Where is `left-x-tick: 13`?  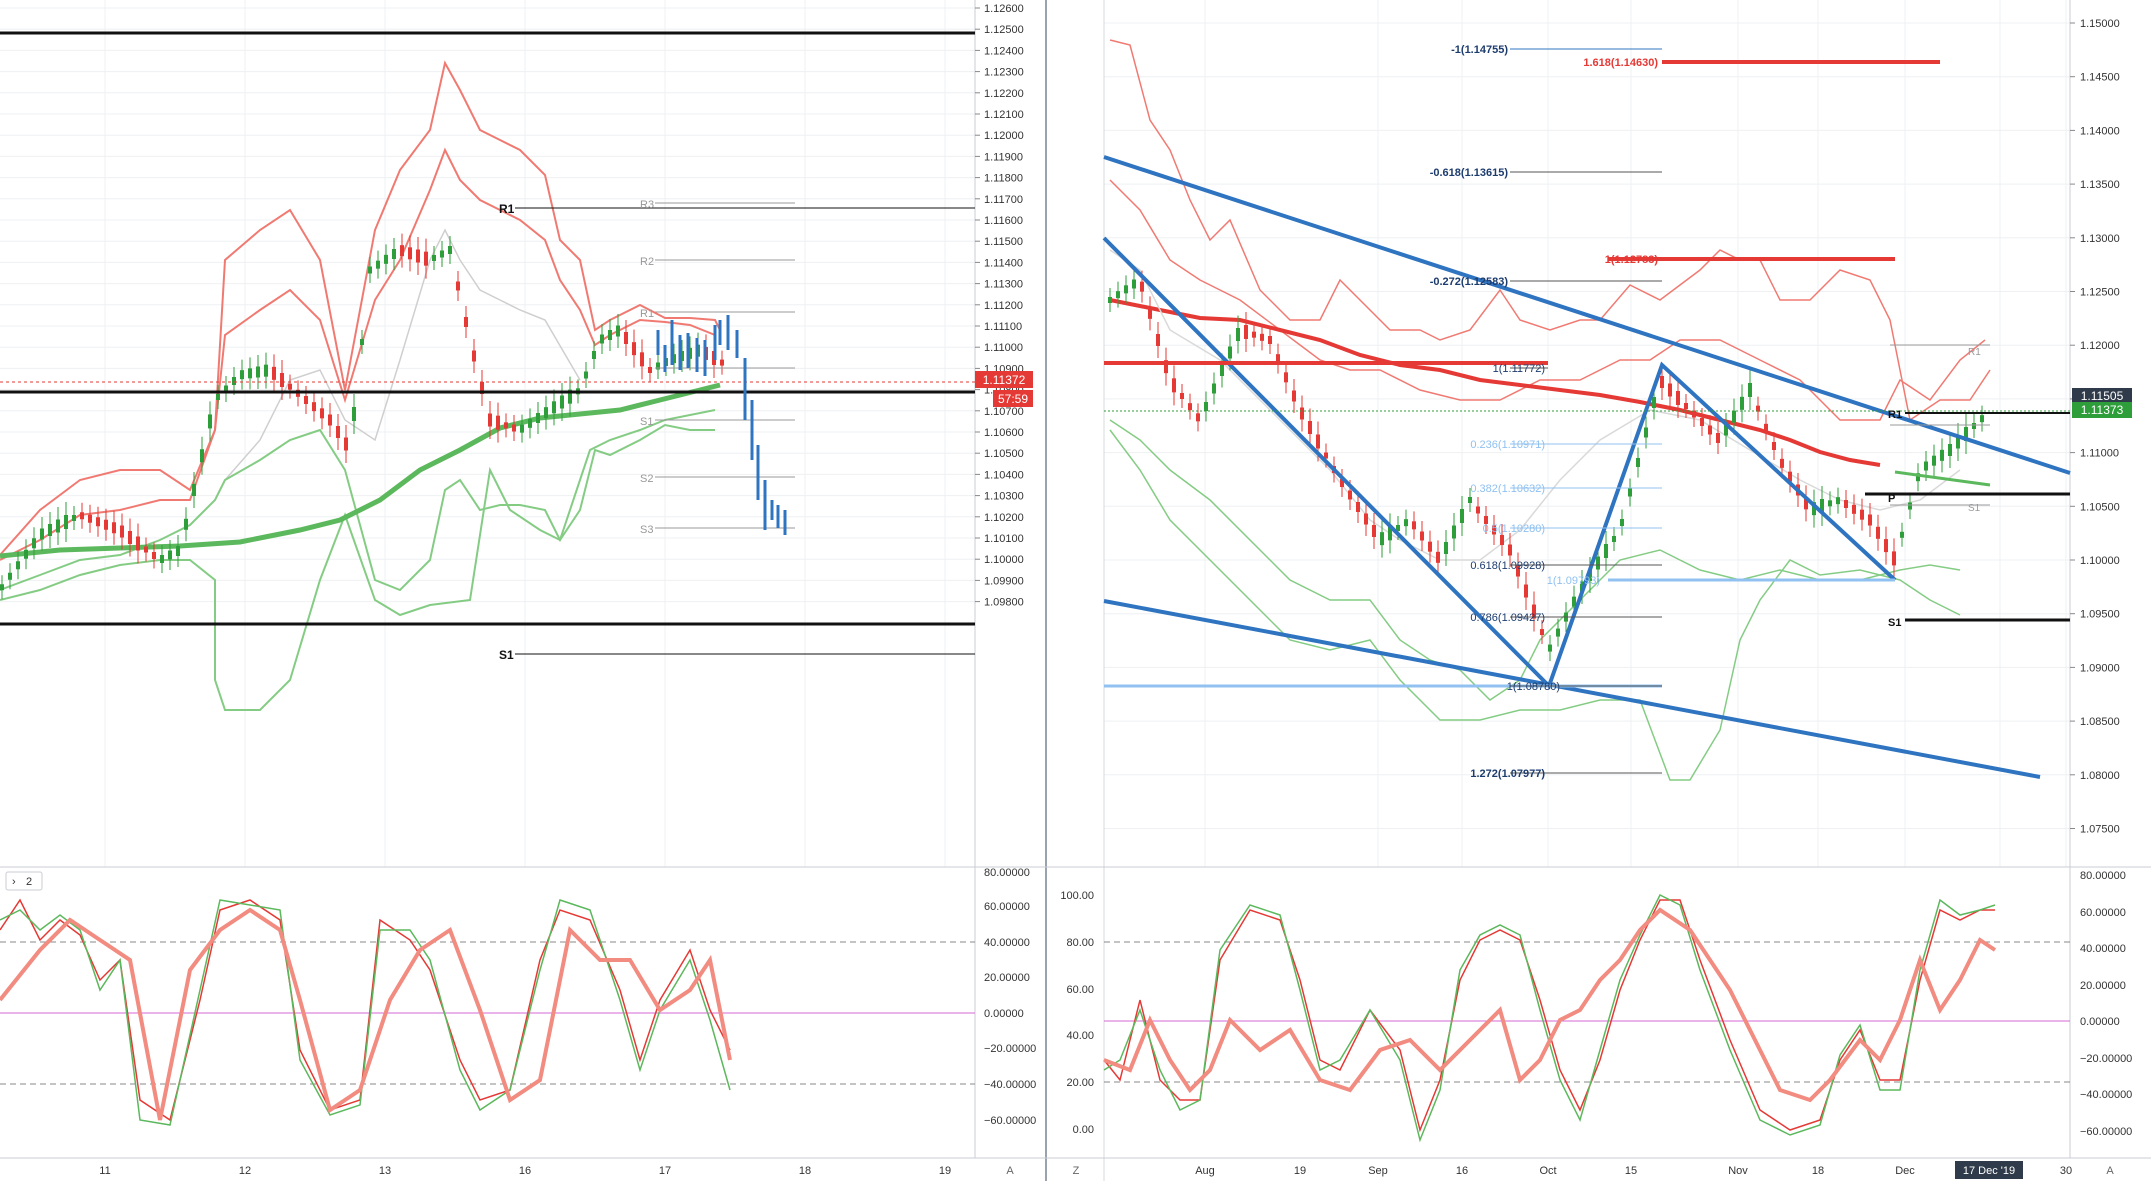 left-x-tick: 13 is located at coordinates (385, 1171).